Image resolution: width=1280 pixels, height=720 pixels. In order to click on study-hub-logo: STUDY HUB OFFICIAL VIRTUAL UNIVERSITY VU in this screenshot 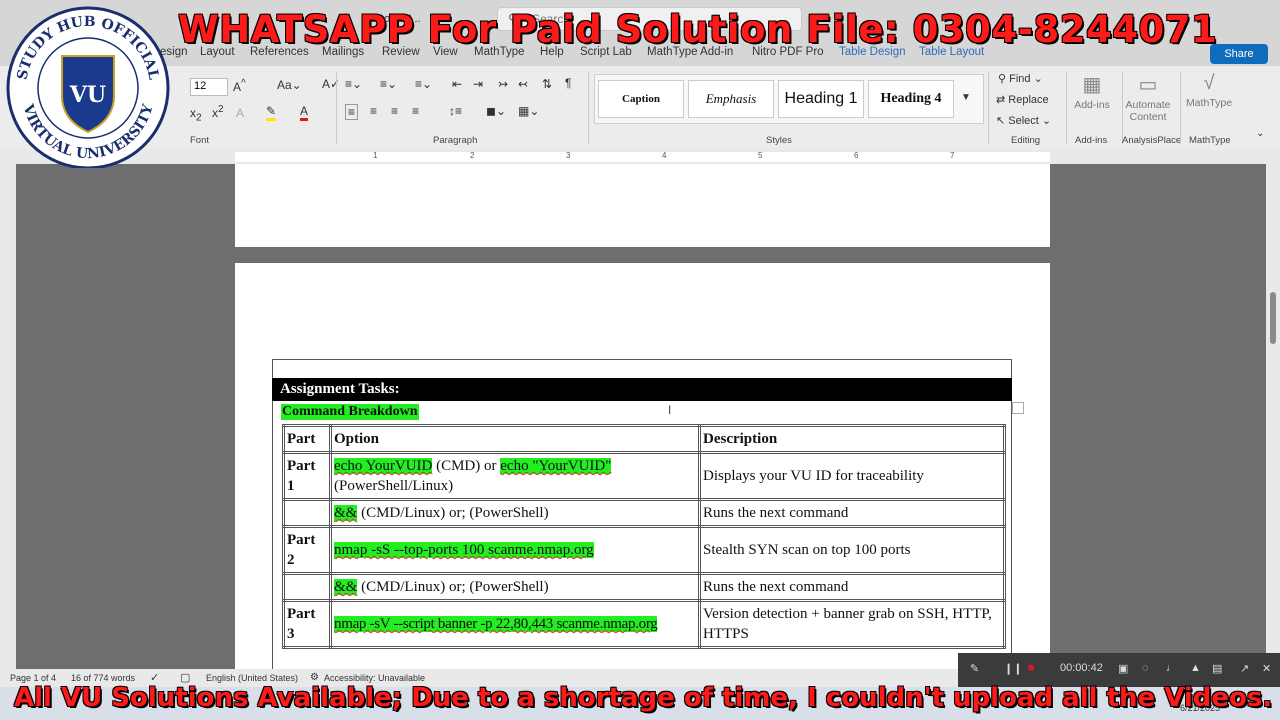, I will do `click(88, 87)`.